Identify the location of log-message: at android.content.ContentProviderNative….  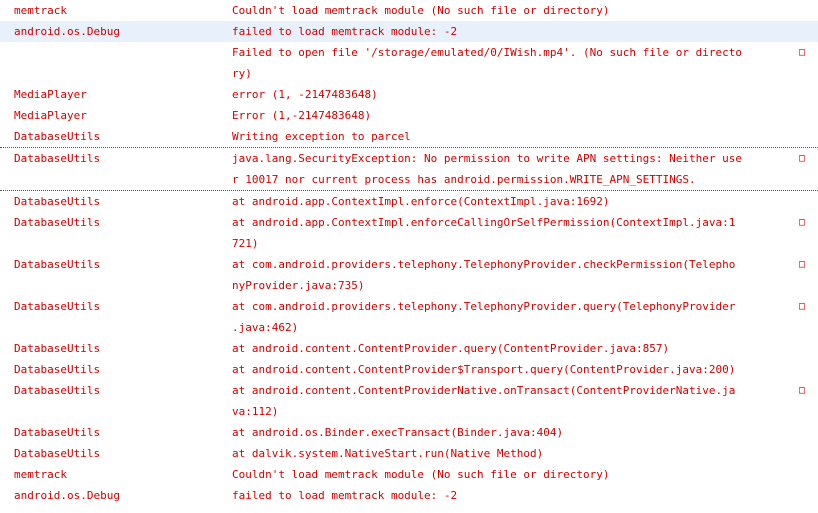
(522, 401).